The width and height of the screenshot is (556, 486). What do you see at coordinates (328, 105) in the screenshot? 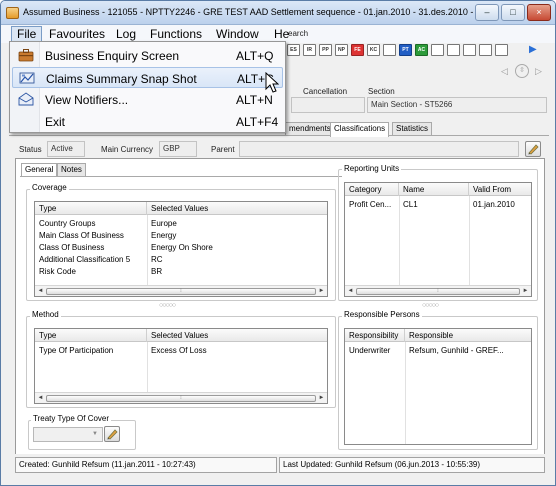
I see `cancellation-field` at bounding box center [328, 105].